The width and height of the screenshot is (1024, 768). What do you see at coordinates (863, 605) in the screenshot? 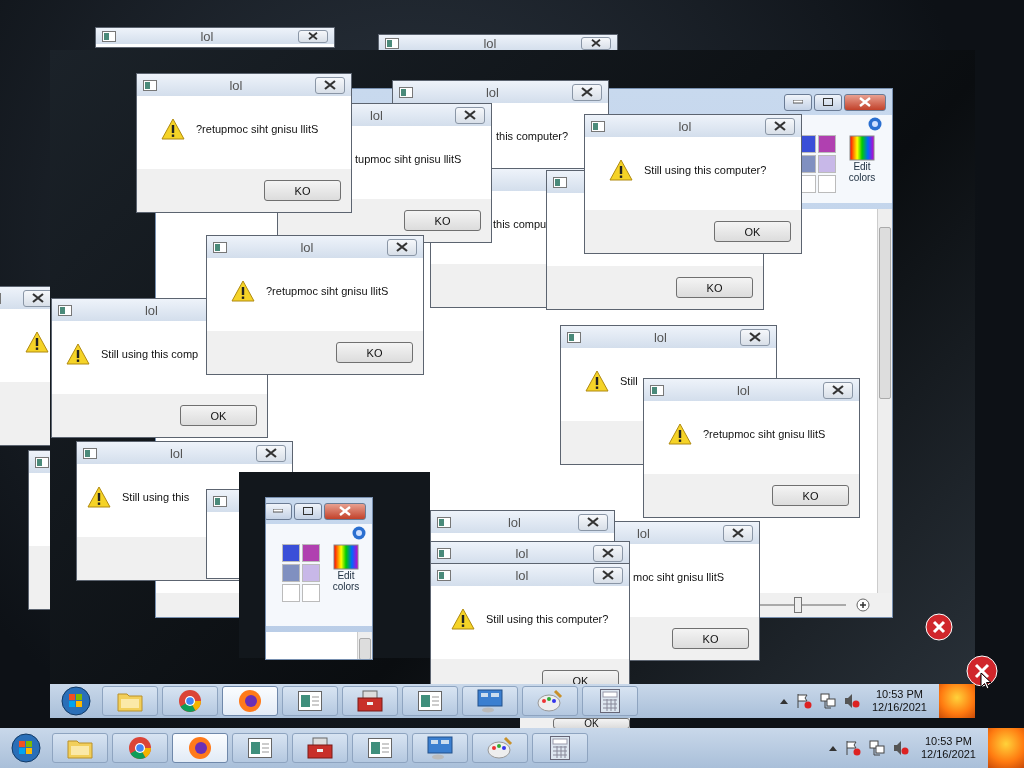
I see `zoom-in-icon` at bounding box center [863, 605].